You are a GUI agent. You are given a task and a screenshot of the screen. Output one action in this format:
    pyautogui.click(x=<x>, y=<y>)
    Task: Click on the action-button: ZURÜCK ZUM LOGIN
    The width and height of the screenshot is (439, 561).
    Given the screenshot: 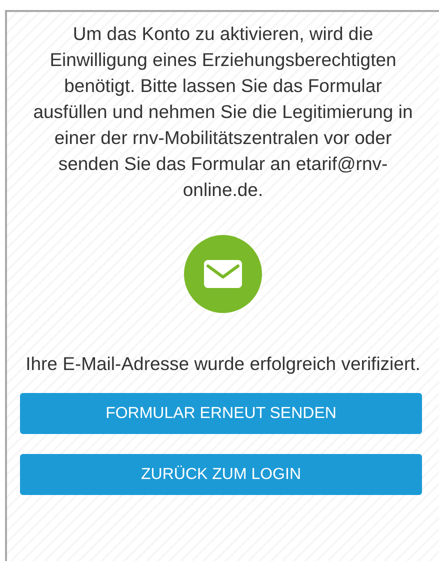 What is the action you would take?
    pyautogui.click(x=221, y=474)
    